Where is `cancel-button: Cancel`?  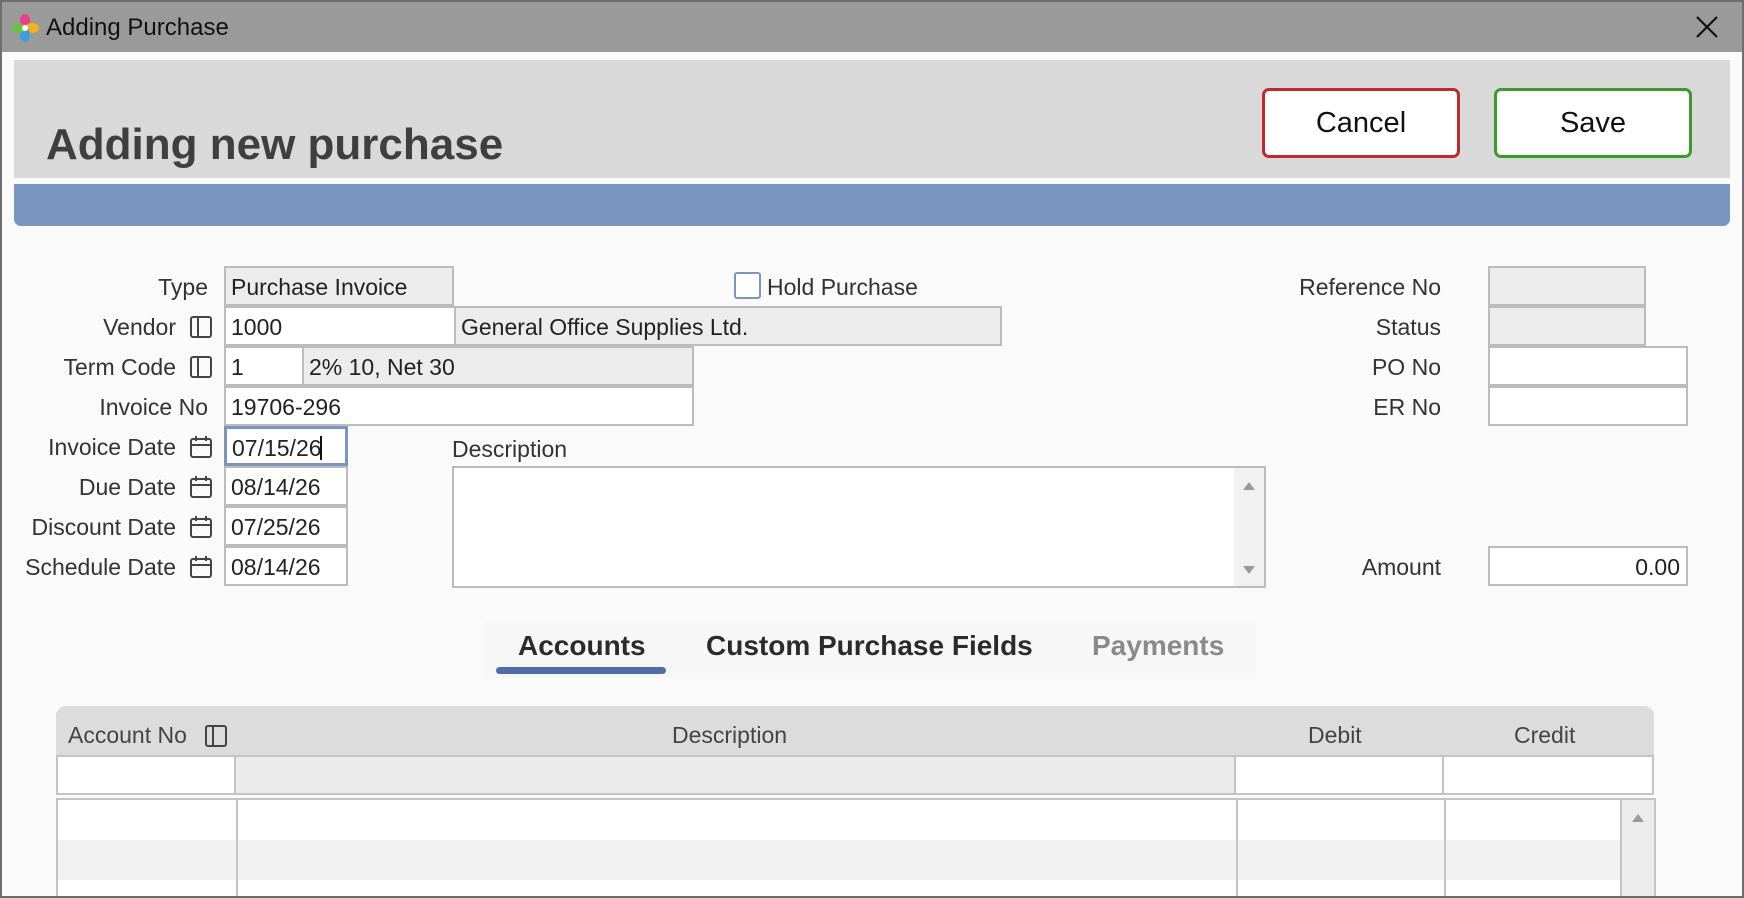
cancel-button: Cancel is located at coordinates (1361, 123).